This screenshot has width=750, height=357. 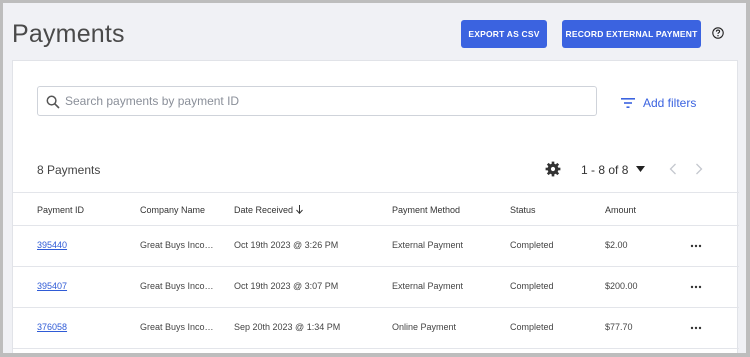 What do you see at coordinates (299, 209) in the screenshot?
I see `arrow-down-icon` at bounding box center [299, 209].